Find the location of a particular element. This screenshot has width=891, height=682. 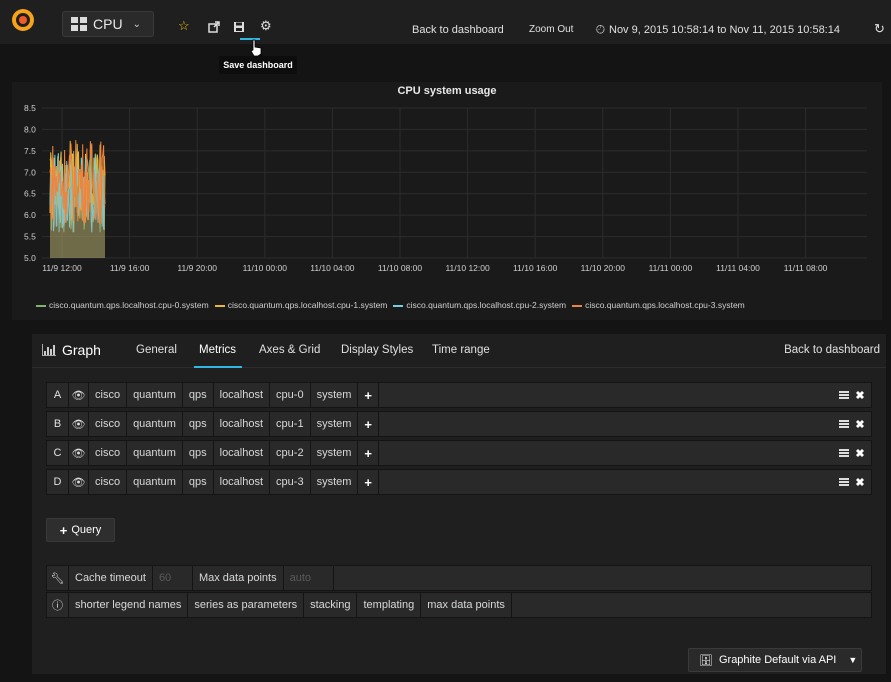

legend-item: cisco.quantum.qps.localhost.cpu-3.system is located at coordinates (658, 305).